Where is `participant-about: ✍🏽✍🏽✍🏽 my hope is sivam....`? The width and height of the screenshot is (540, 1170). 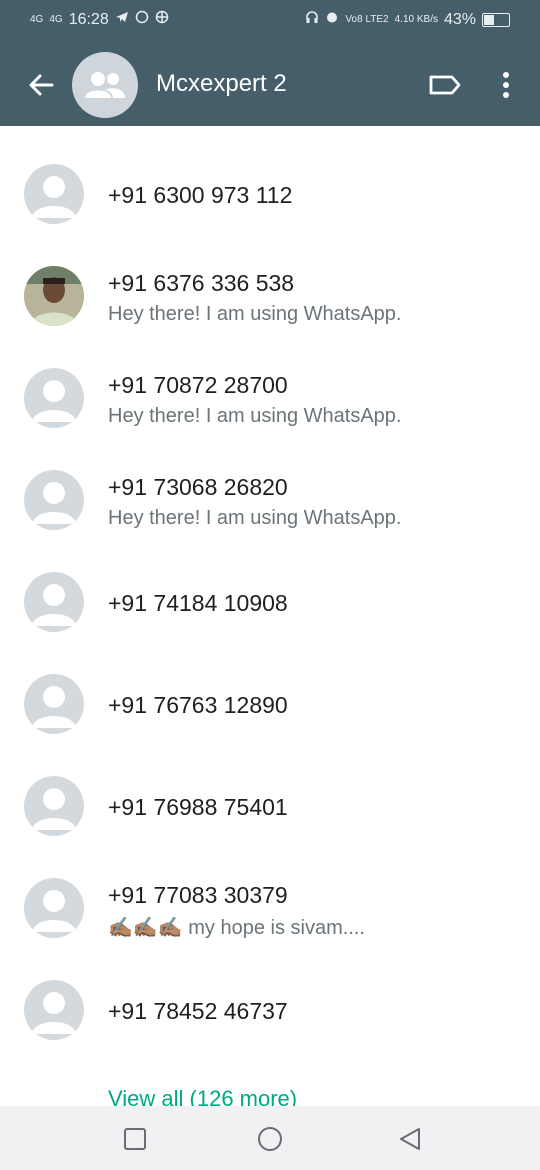 participant-about: ✍🏽✍🏽✍🏽 my hope is sivam.... is located at coordinates (236, 928).